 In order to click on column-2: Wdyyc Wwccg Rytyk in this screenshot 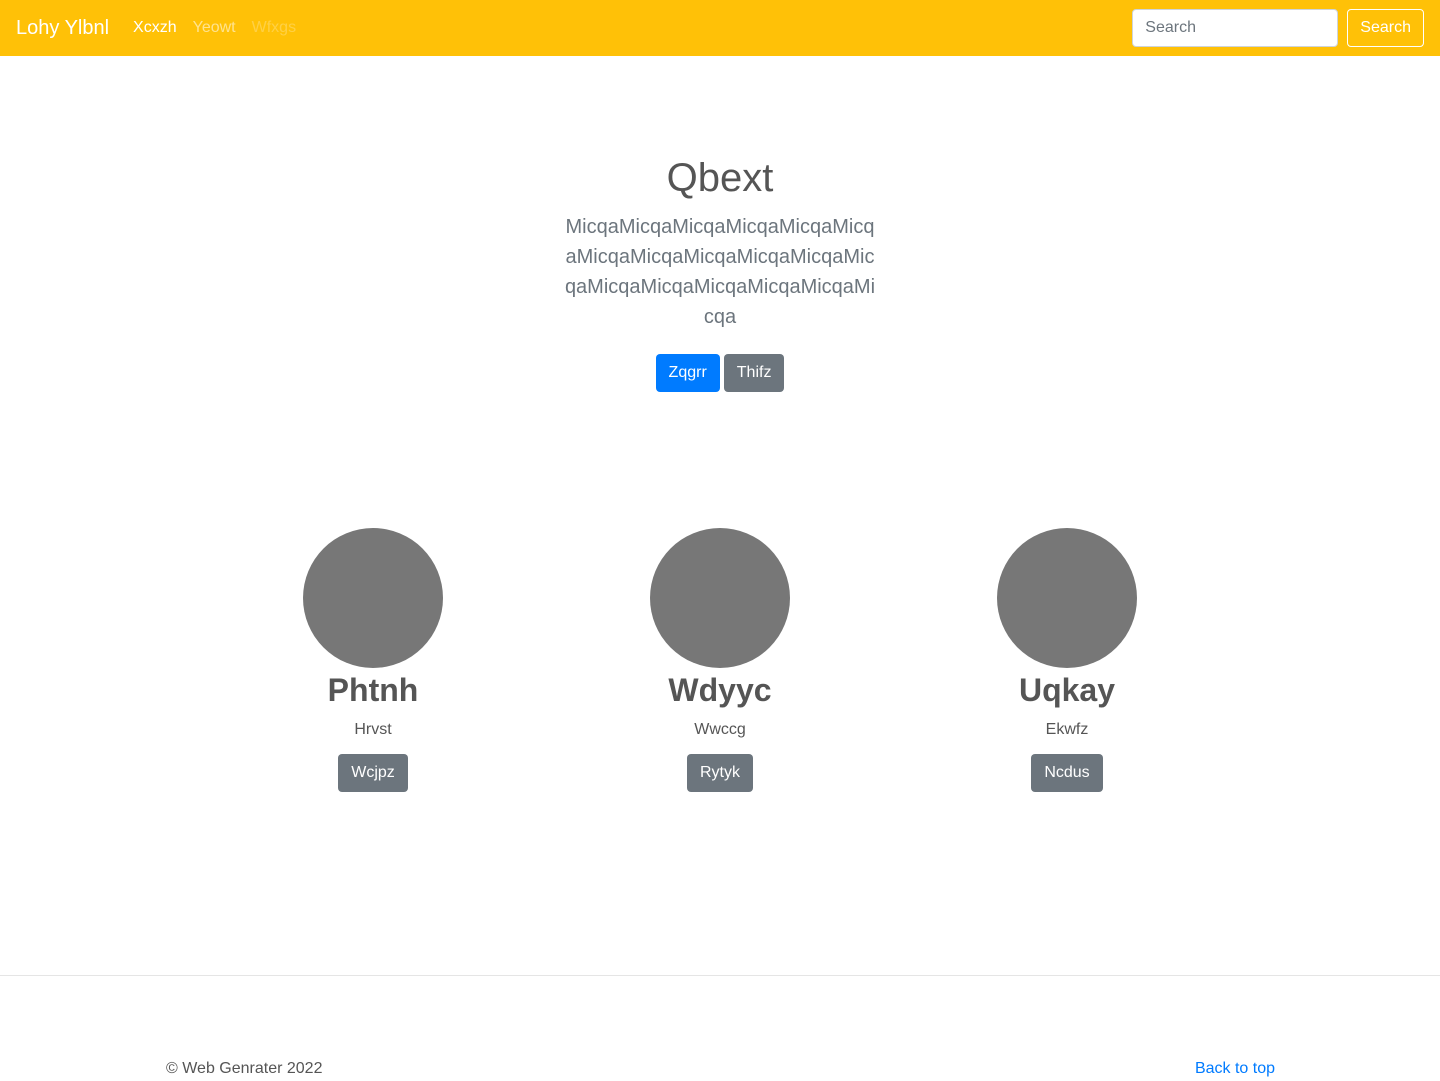, I will do `click(720, 660)`.